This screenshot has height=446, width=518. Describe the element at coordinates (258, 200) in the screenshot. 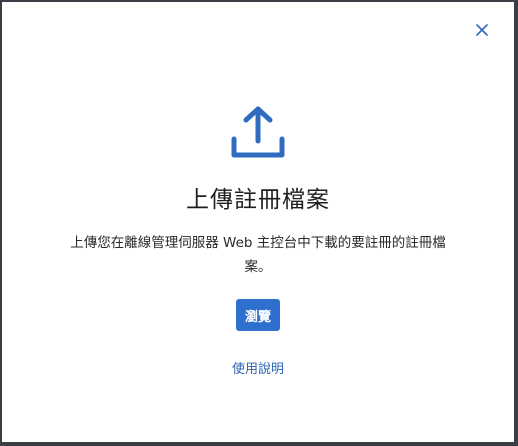

I see `dialog-title: 上傳註冊檔案` at that location.